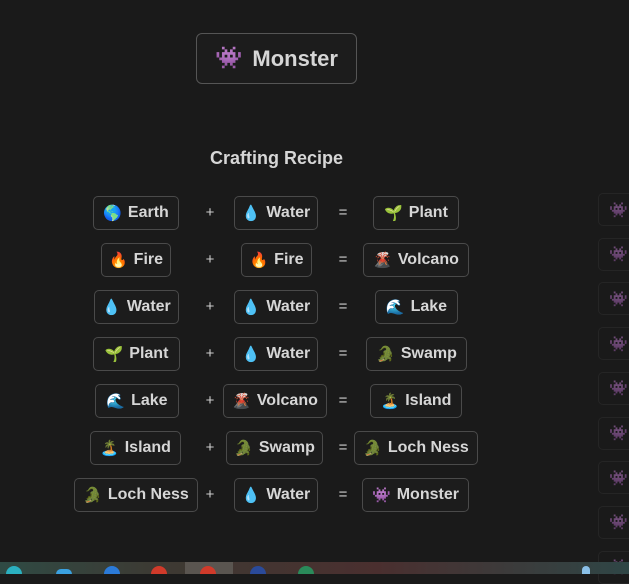 The image size is (629, 584). I want to click on ingredient-a-tile: 🔥 Fire, so click(136, 260).